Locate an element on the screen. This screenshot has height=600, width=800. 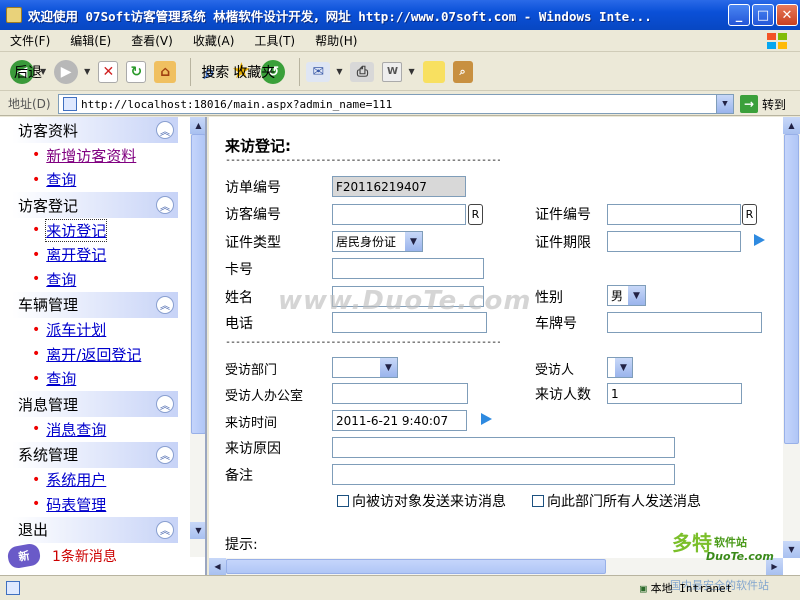
discuss-button is located at coordinates (433, 71).